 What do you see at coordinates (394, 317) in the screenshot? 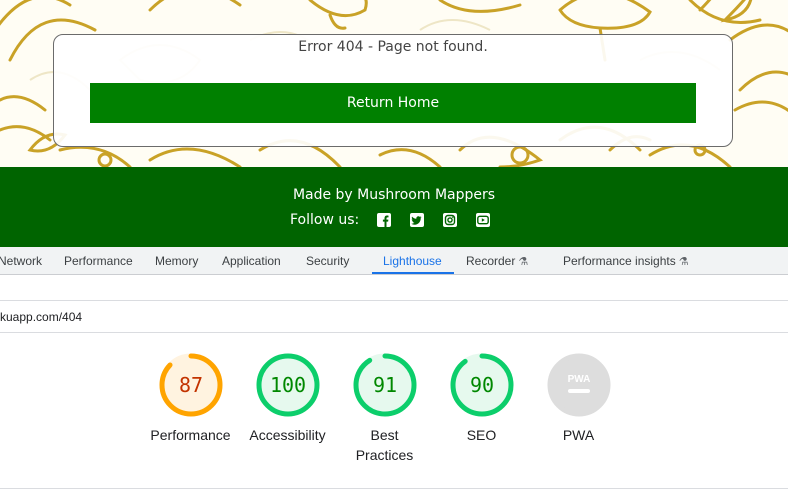
I see `report-url: kuapp.com/404` at bounding box center [394, 317].